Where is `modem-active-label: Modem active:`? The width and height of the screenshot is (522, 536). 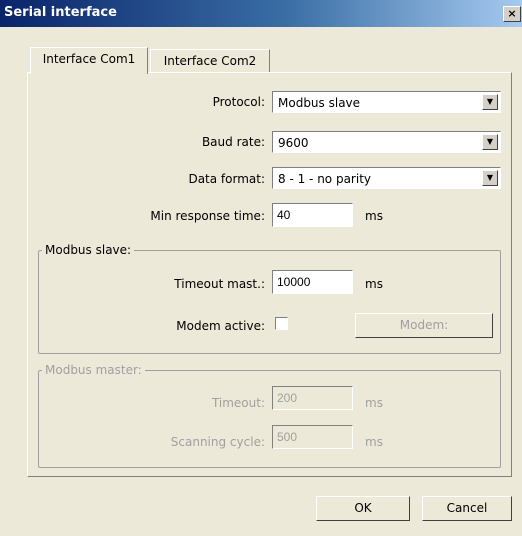 modem-active-label: Modem active: is located at coordinates (220, 326).